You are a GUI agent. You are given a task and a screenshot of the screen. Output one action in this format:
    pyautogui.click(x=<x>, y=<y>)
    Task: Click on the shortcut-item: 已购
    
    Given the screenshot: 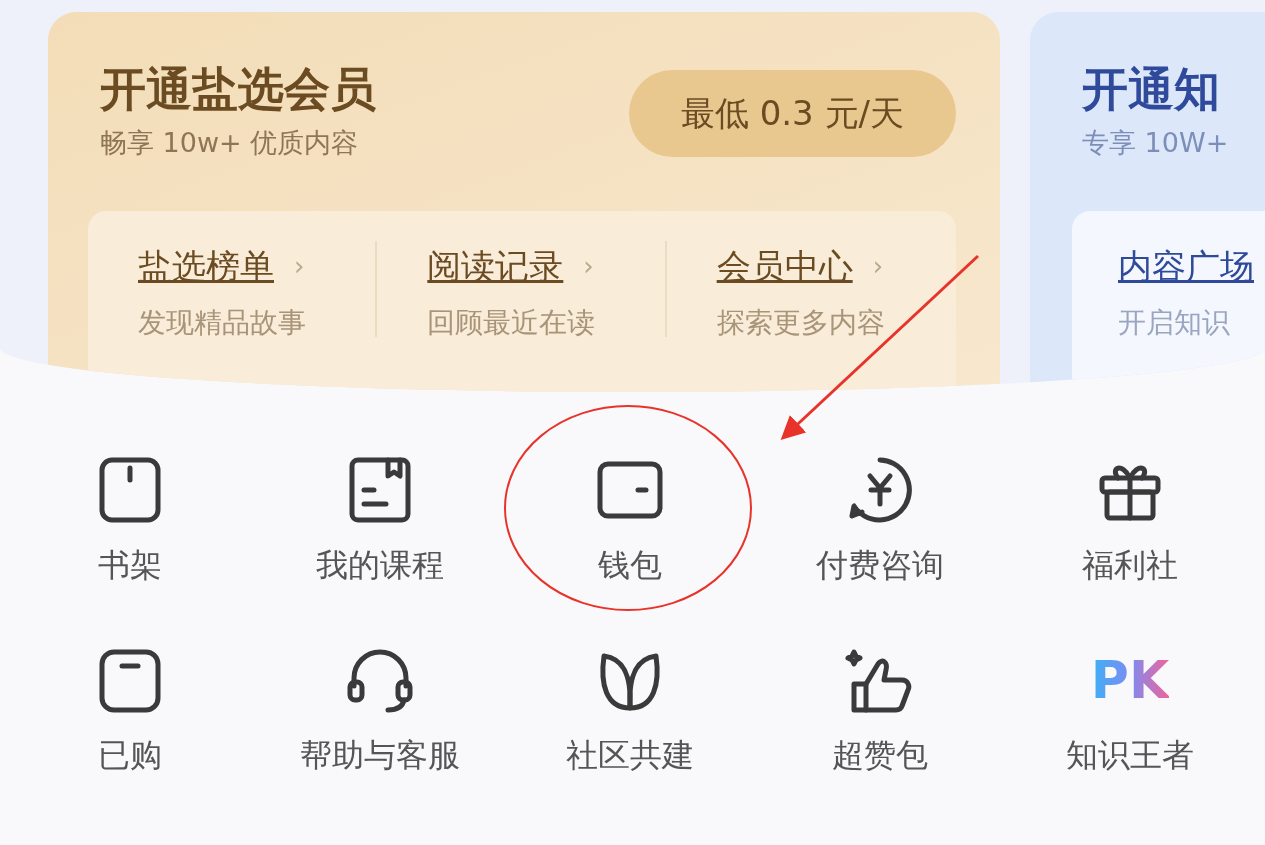 What is the action you would take?
    pyautogui.click(x=130, y=709)
    